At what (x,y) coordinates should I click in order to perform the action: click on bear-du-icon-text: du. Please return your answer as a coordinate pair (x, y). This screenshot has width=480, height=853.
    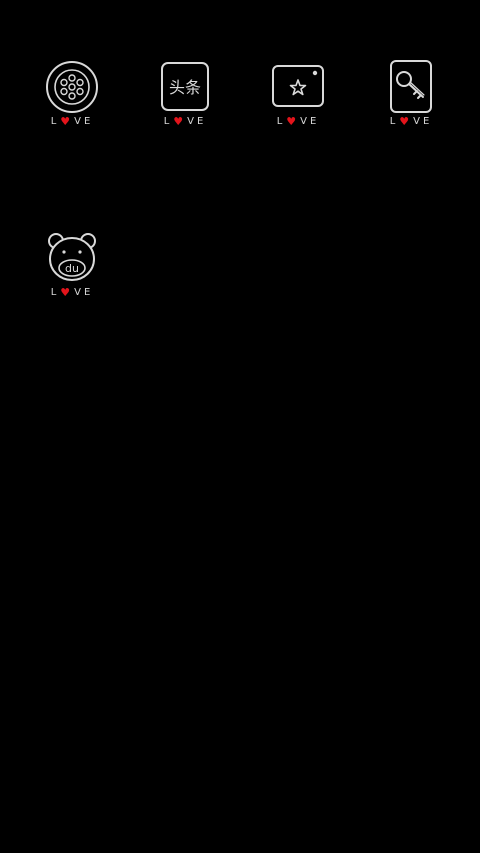
    Looking at the image, I should click on (72, 268).